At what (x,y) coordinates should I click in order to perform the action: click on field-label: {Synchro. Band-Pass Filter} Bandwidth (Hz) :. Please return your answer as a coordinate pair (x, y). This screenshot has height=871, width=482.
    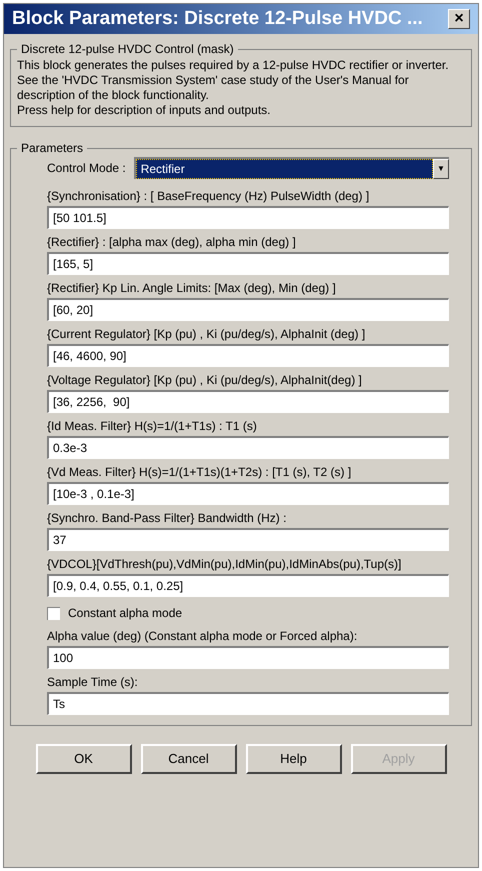
    Looking at the image, I should click on (167, 518).